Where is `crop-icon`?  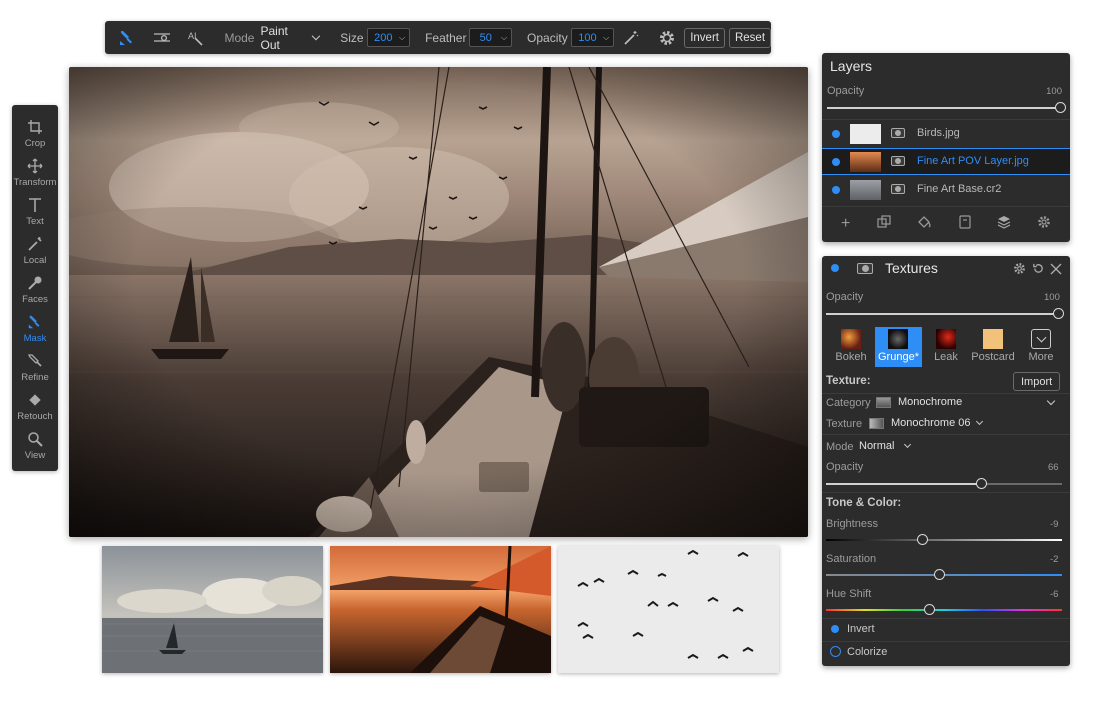
crop-icon is located at coordinates (35, 127).